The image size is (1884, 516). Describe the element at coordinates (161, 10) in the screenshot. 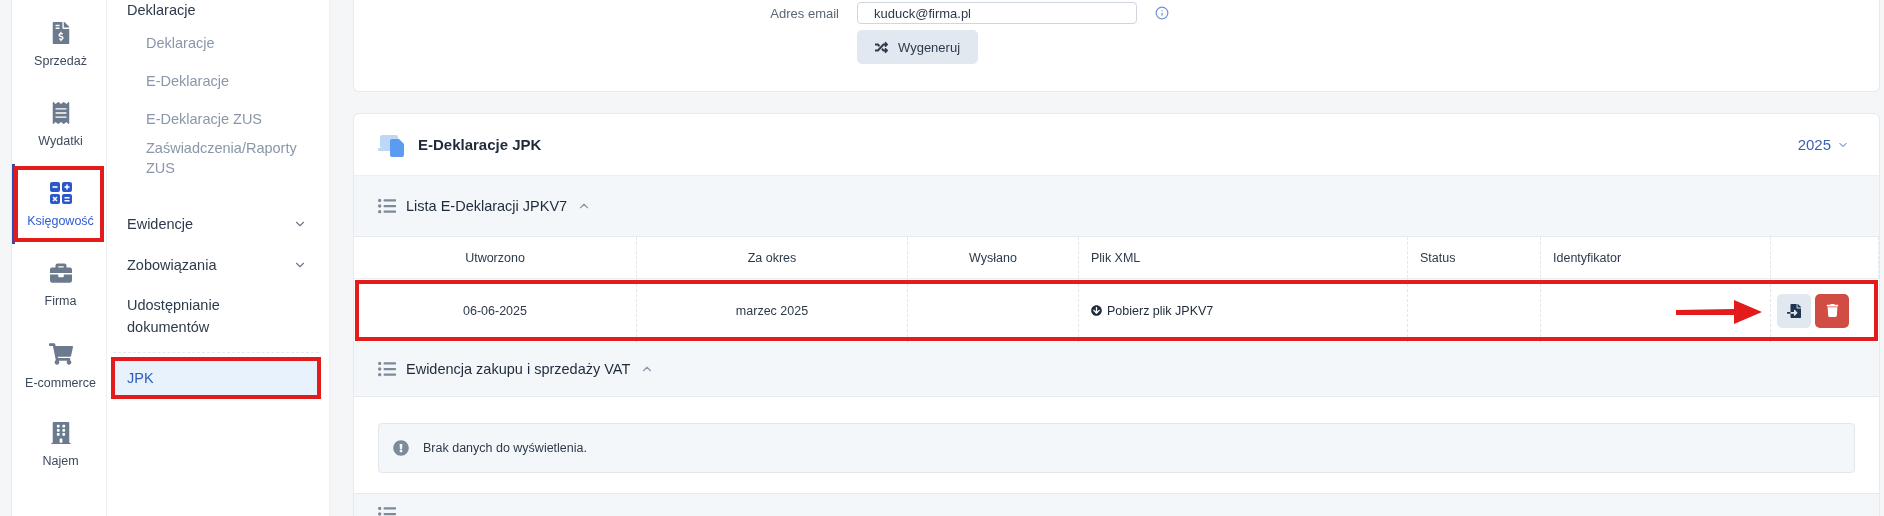

I see `menu-group-label: Deklaracje` at that location.